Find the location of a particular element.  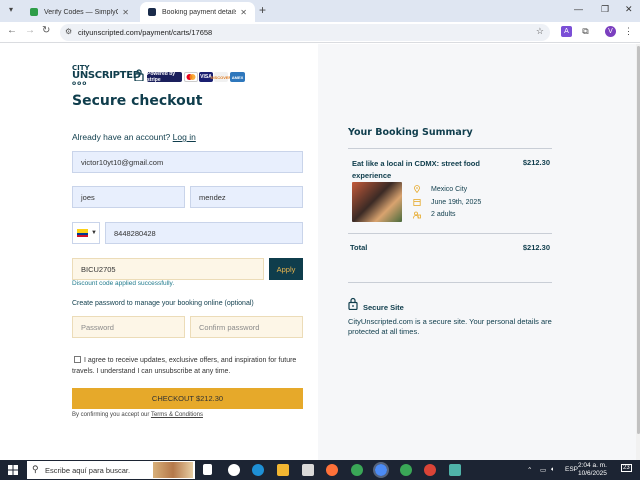

extension-icon: A is located at coordinates (566, 31).